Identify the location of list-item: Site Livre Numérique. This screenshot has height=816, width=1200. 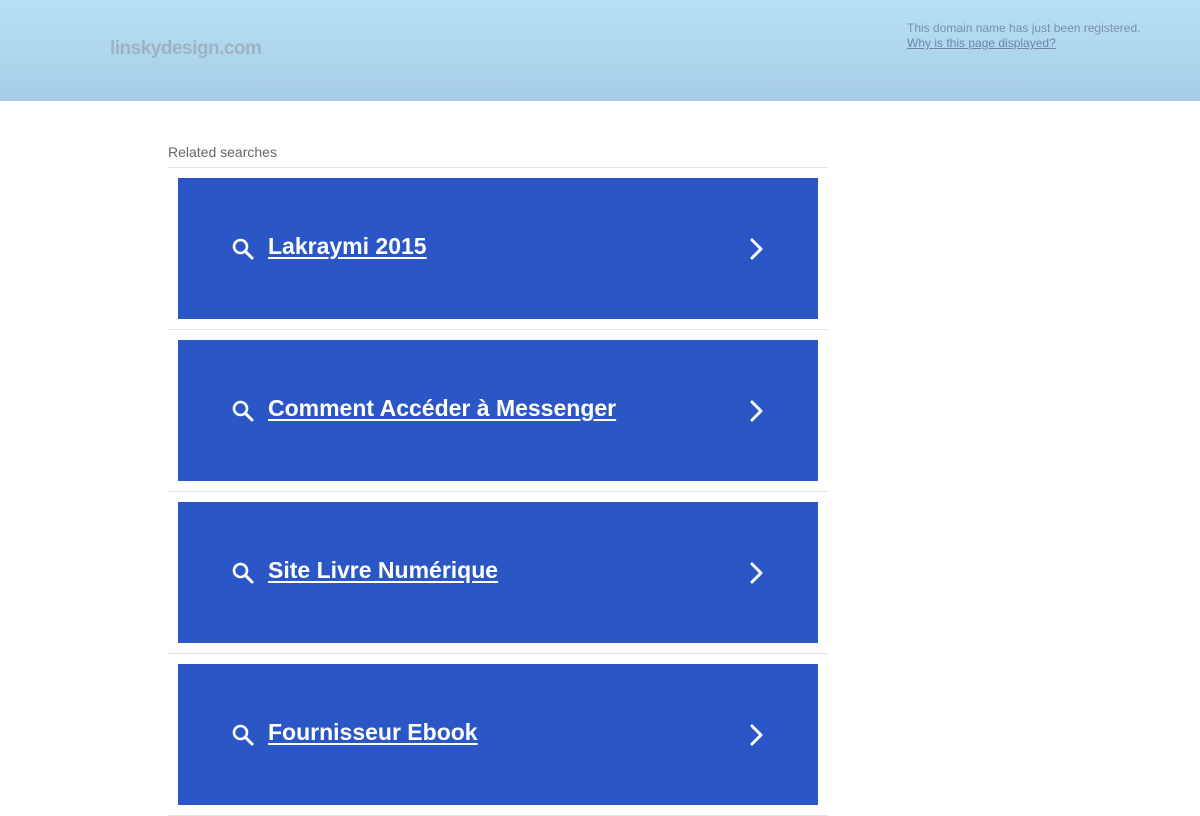
(498, 573).